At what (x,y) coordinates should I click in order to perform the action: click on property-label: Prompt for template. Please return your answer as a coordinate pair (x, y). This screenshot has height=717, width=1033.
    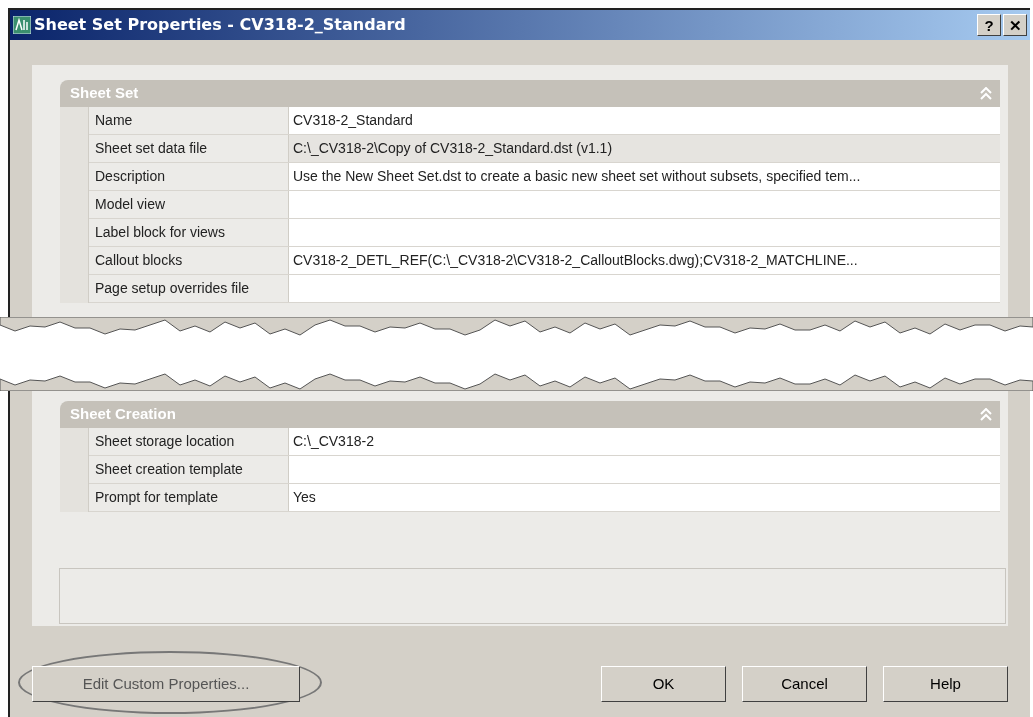
    Looking at the image, I should click on (189, 497).